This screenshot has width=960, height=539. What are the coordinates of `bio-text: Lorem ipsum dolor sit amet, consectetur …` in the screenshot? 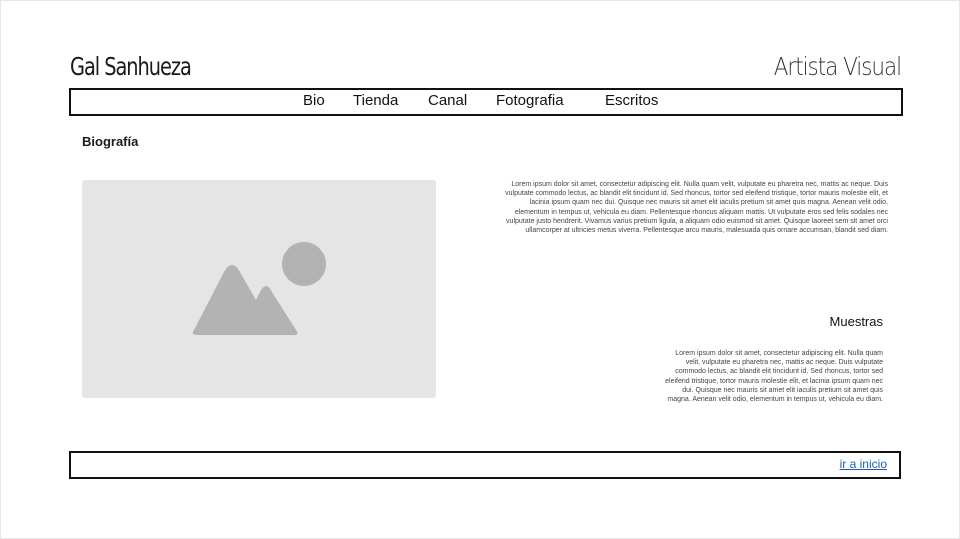 It's located at (696, 208).